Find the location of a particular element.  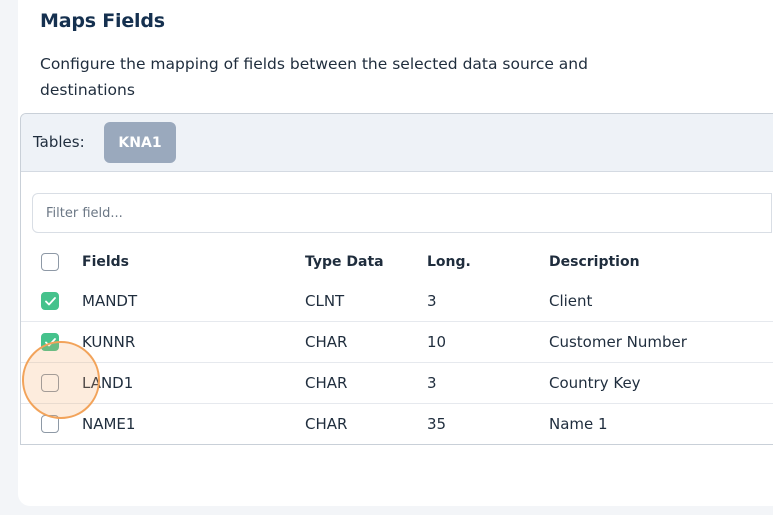

field-name: NAME1 is located at coordinates (109, 424).